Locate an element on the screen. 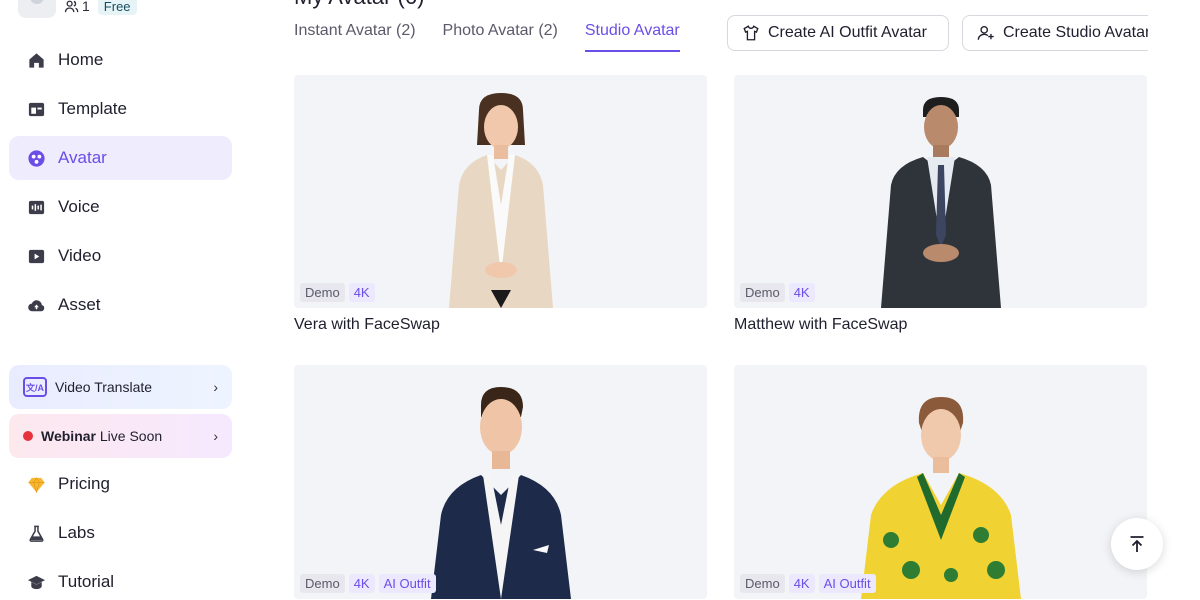 Image resolution: width=1200 pixels, height=600 pixels. template-icon is located at coordinates (36, 109).